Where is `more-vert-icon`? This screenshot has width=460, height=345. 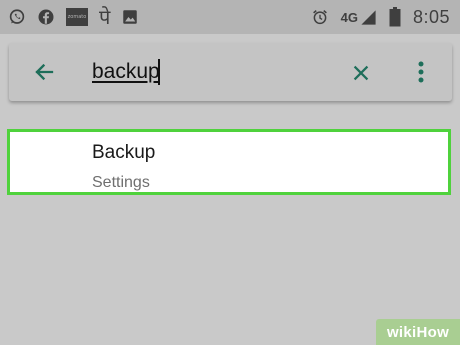
more-vert-icon is located at coordinates (421, 72).